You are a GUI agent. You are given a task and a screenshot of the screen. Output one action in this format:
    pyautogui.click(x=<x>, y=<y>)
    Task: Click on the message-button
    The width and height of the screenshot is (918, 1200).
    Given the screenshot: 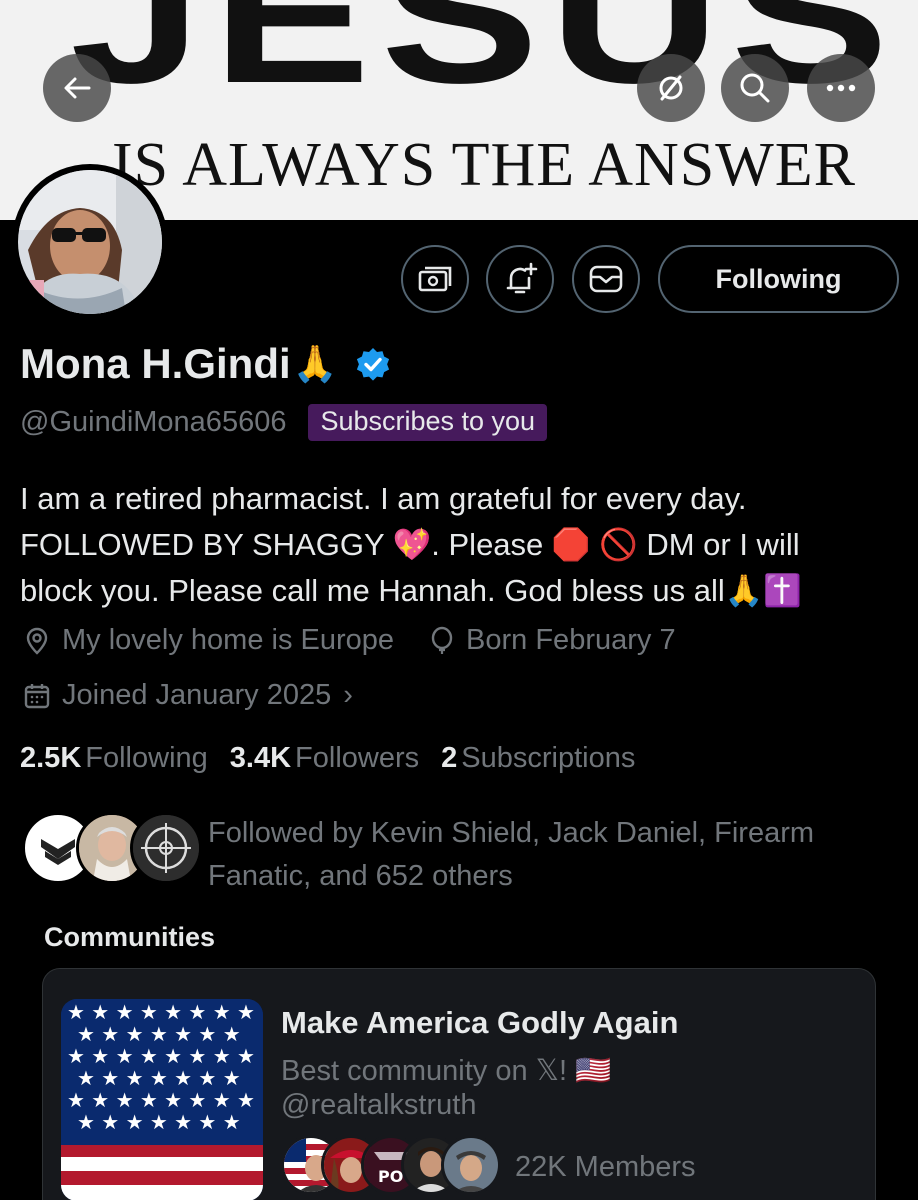 What is the action you would take?
    pyautogui.click(x=606, y=279)
    